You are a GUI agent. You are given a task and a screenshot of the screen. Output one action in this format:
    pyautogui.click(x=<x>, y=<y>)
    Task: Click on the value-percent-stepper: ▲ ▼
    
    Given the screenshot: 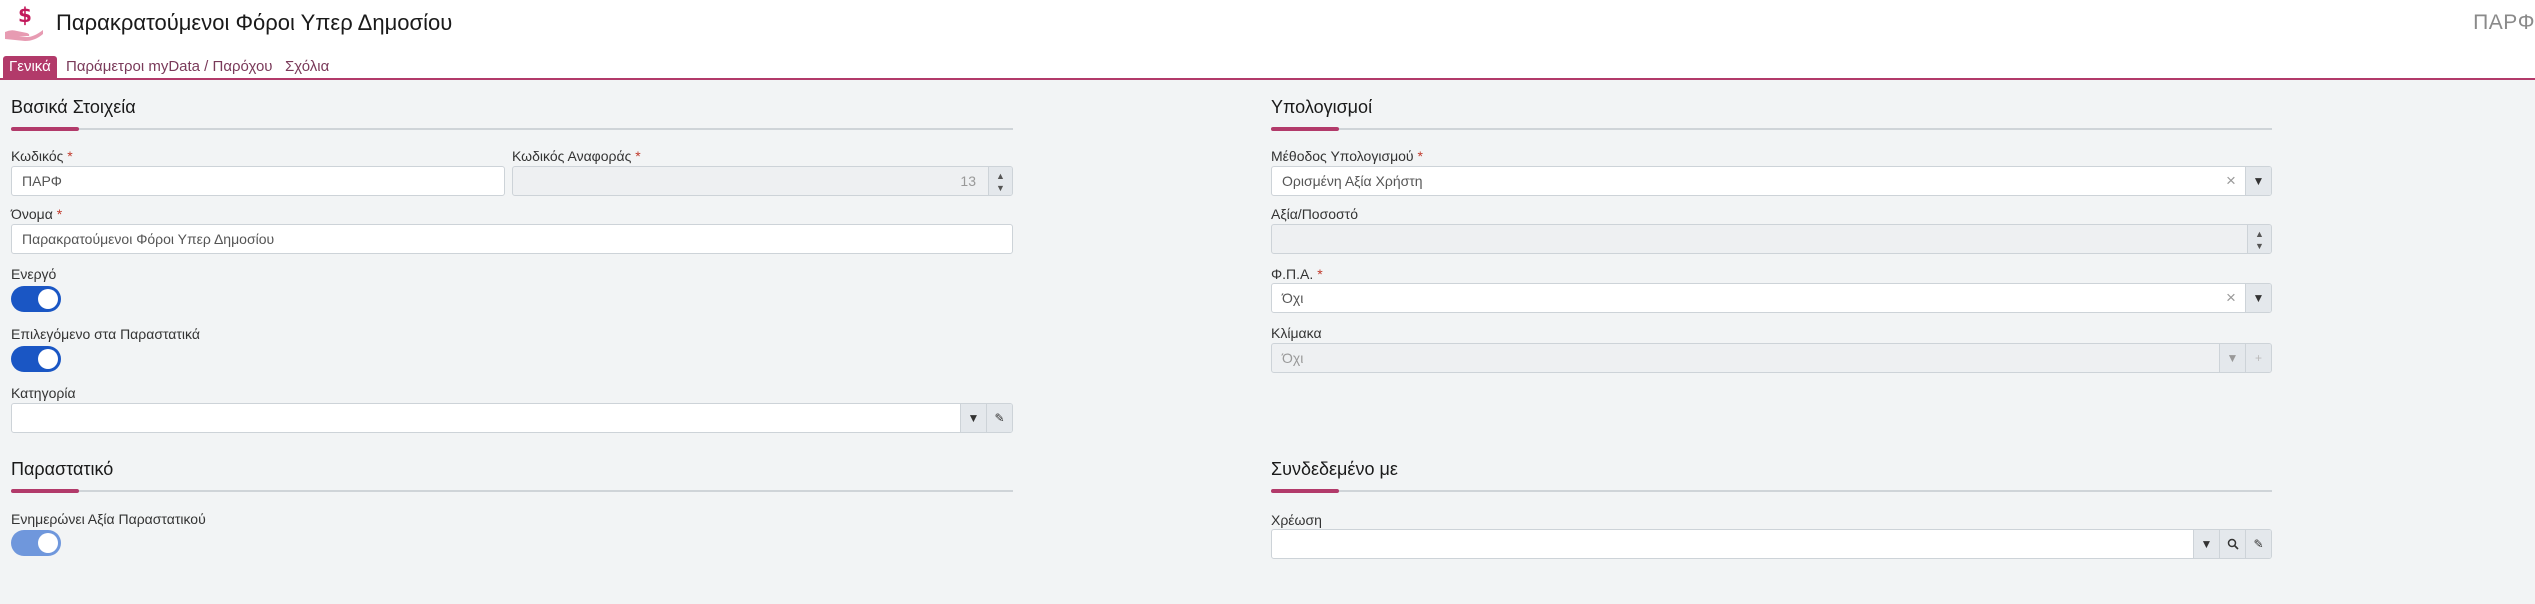 What is the action you would take?
    pyautogui.click(x=2259, y=239)
    